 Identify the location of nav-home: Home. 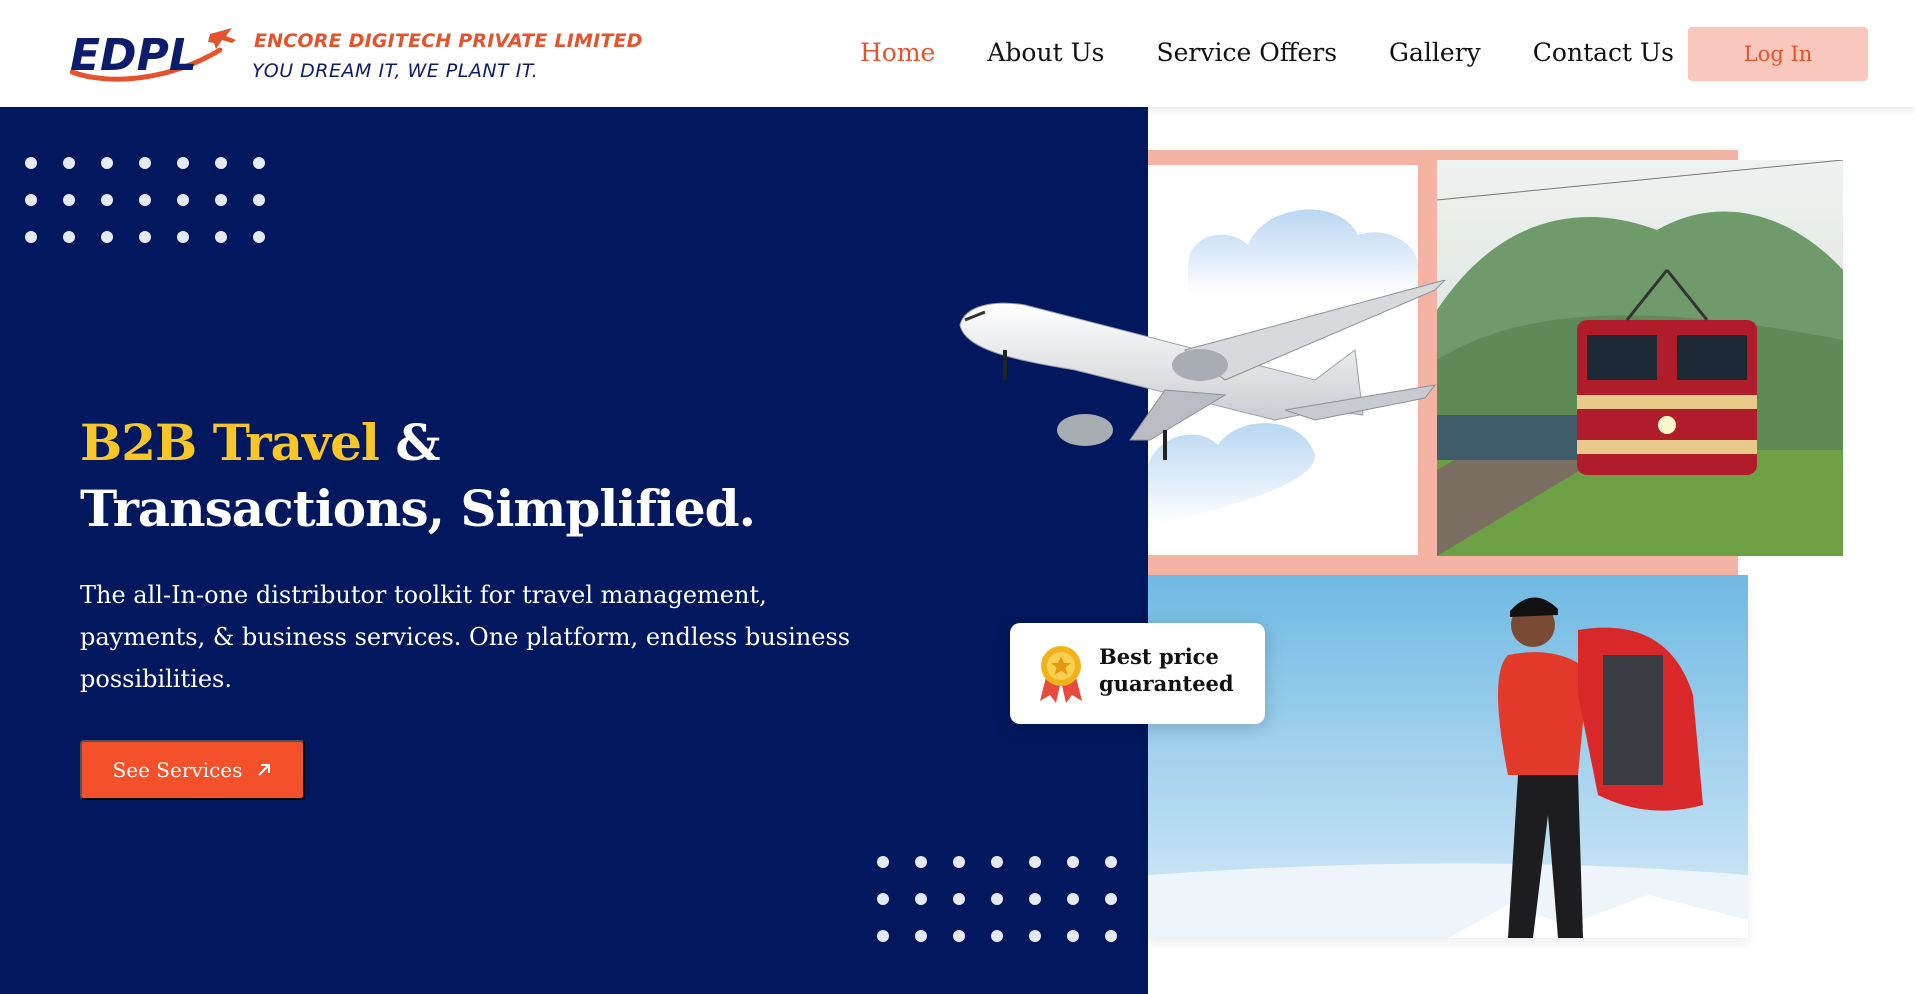
(897, 52).